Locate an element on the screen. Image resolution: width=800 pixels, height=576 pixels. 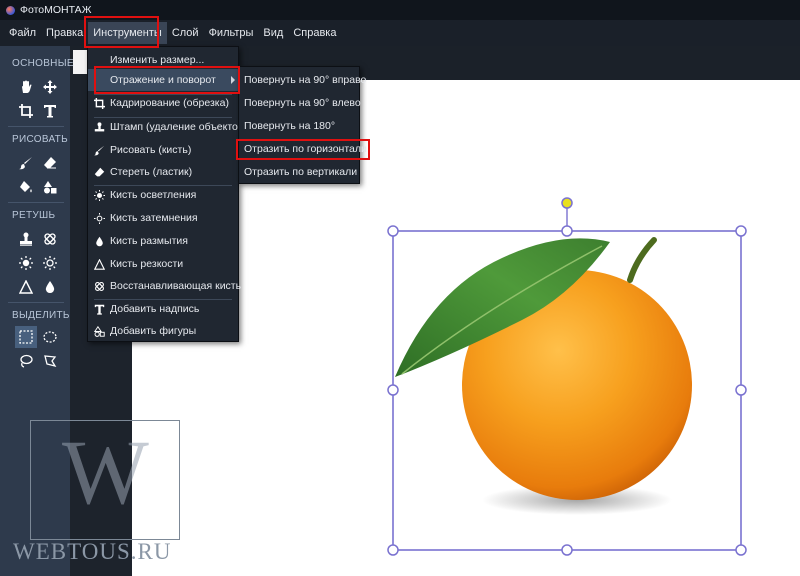
menu-item-label: Добавить фигуры is located at coordinates (153, 331).